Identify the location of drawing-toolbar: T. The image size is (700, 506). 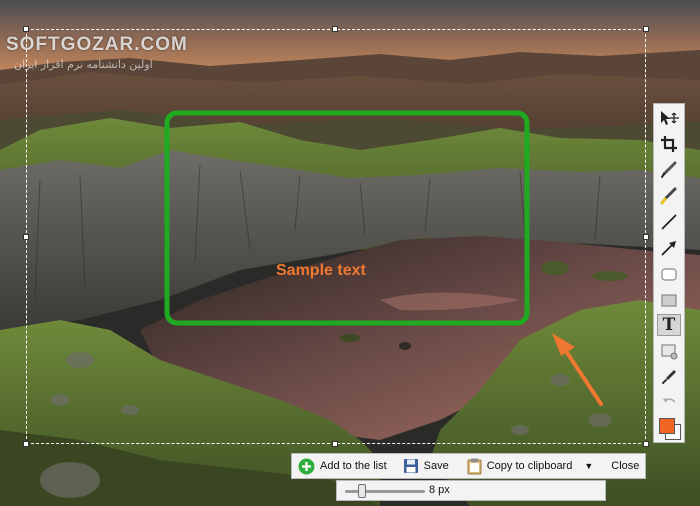
(669, 273).